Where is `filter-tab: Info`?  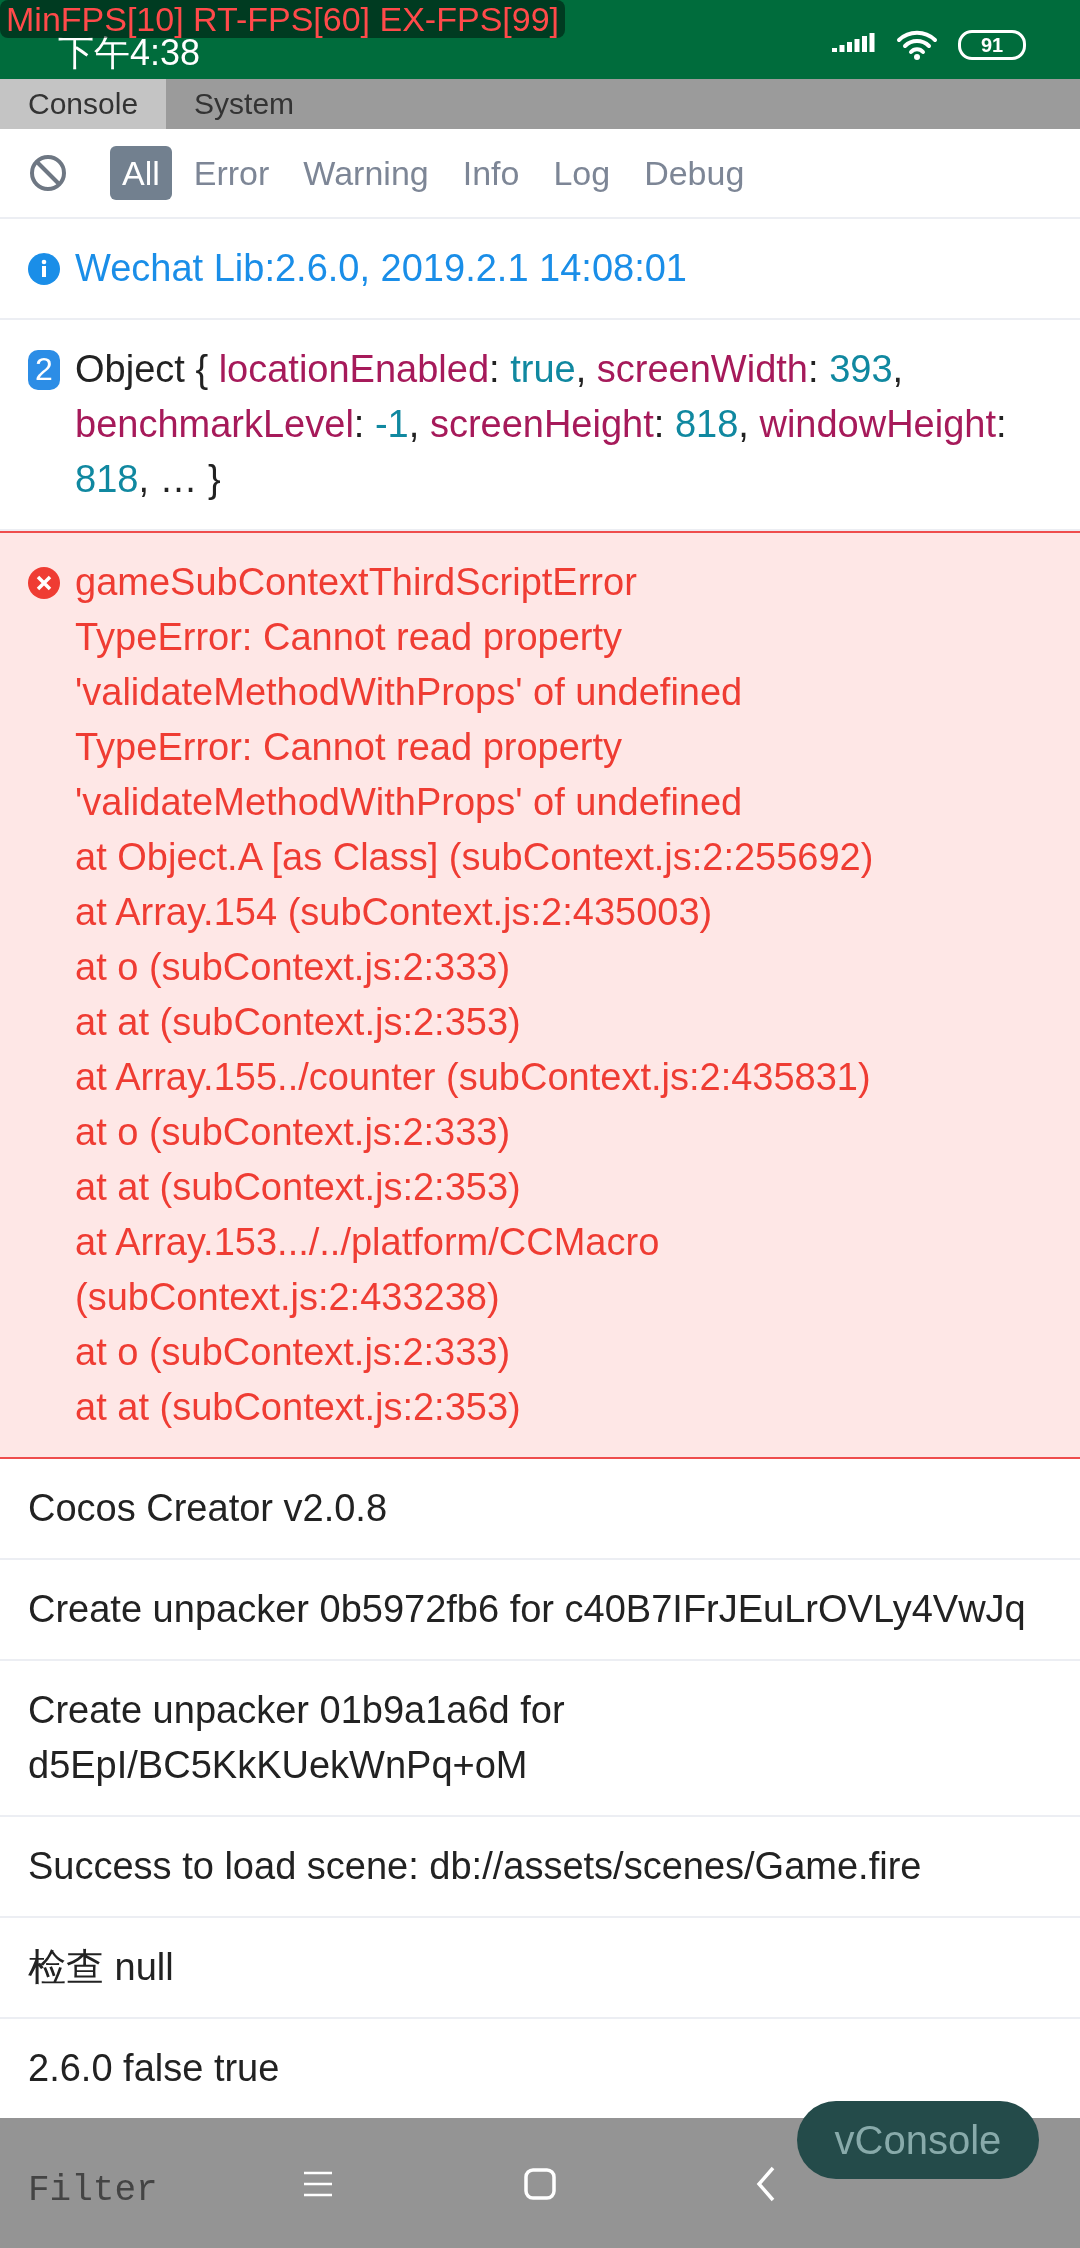 filter-tab: Info is located at coordinates (491, 173).